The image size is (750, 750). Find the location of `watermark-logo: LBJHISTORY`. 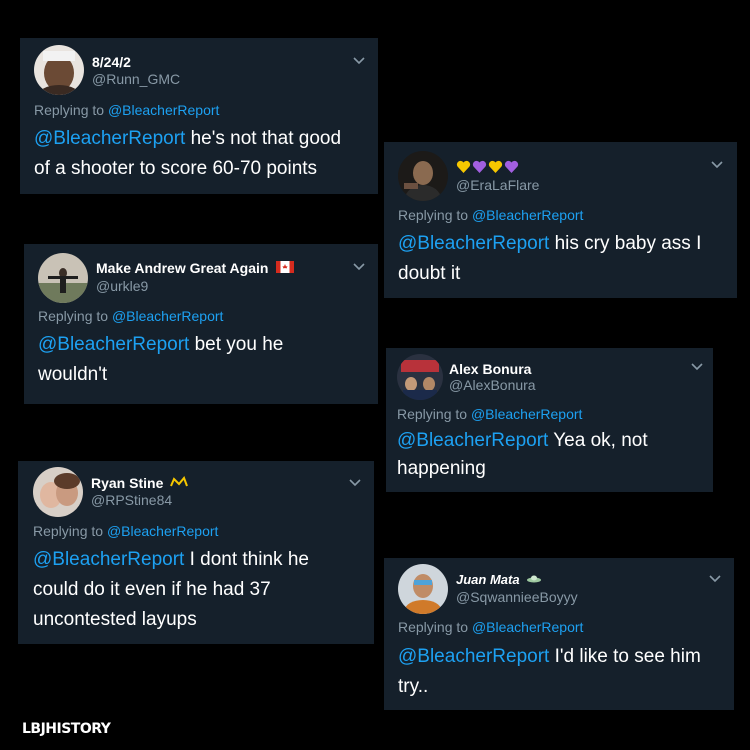

watermark-logo: LBJHISTORY is located at coordinates (66, 729).